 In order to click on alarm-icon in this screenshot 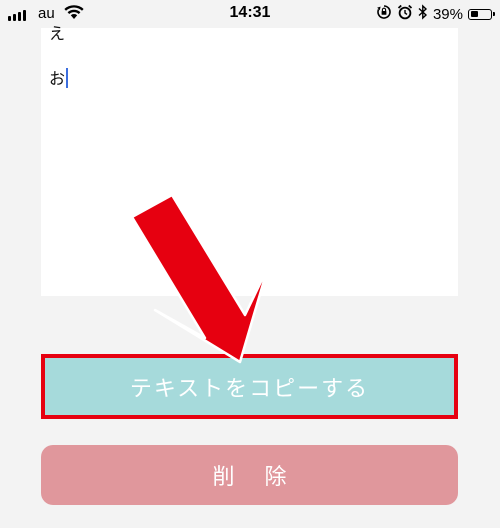, I will do `click(405, 14)`.